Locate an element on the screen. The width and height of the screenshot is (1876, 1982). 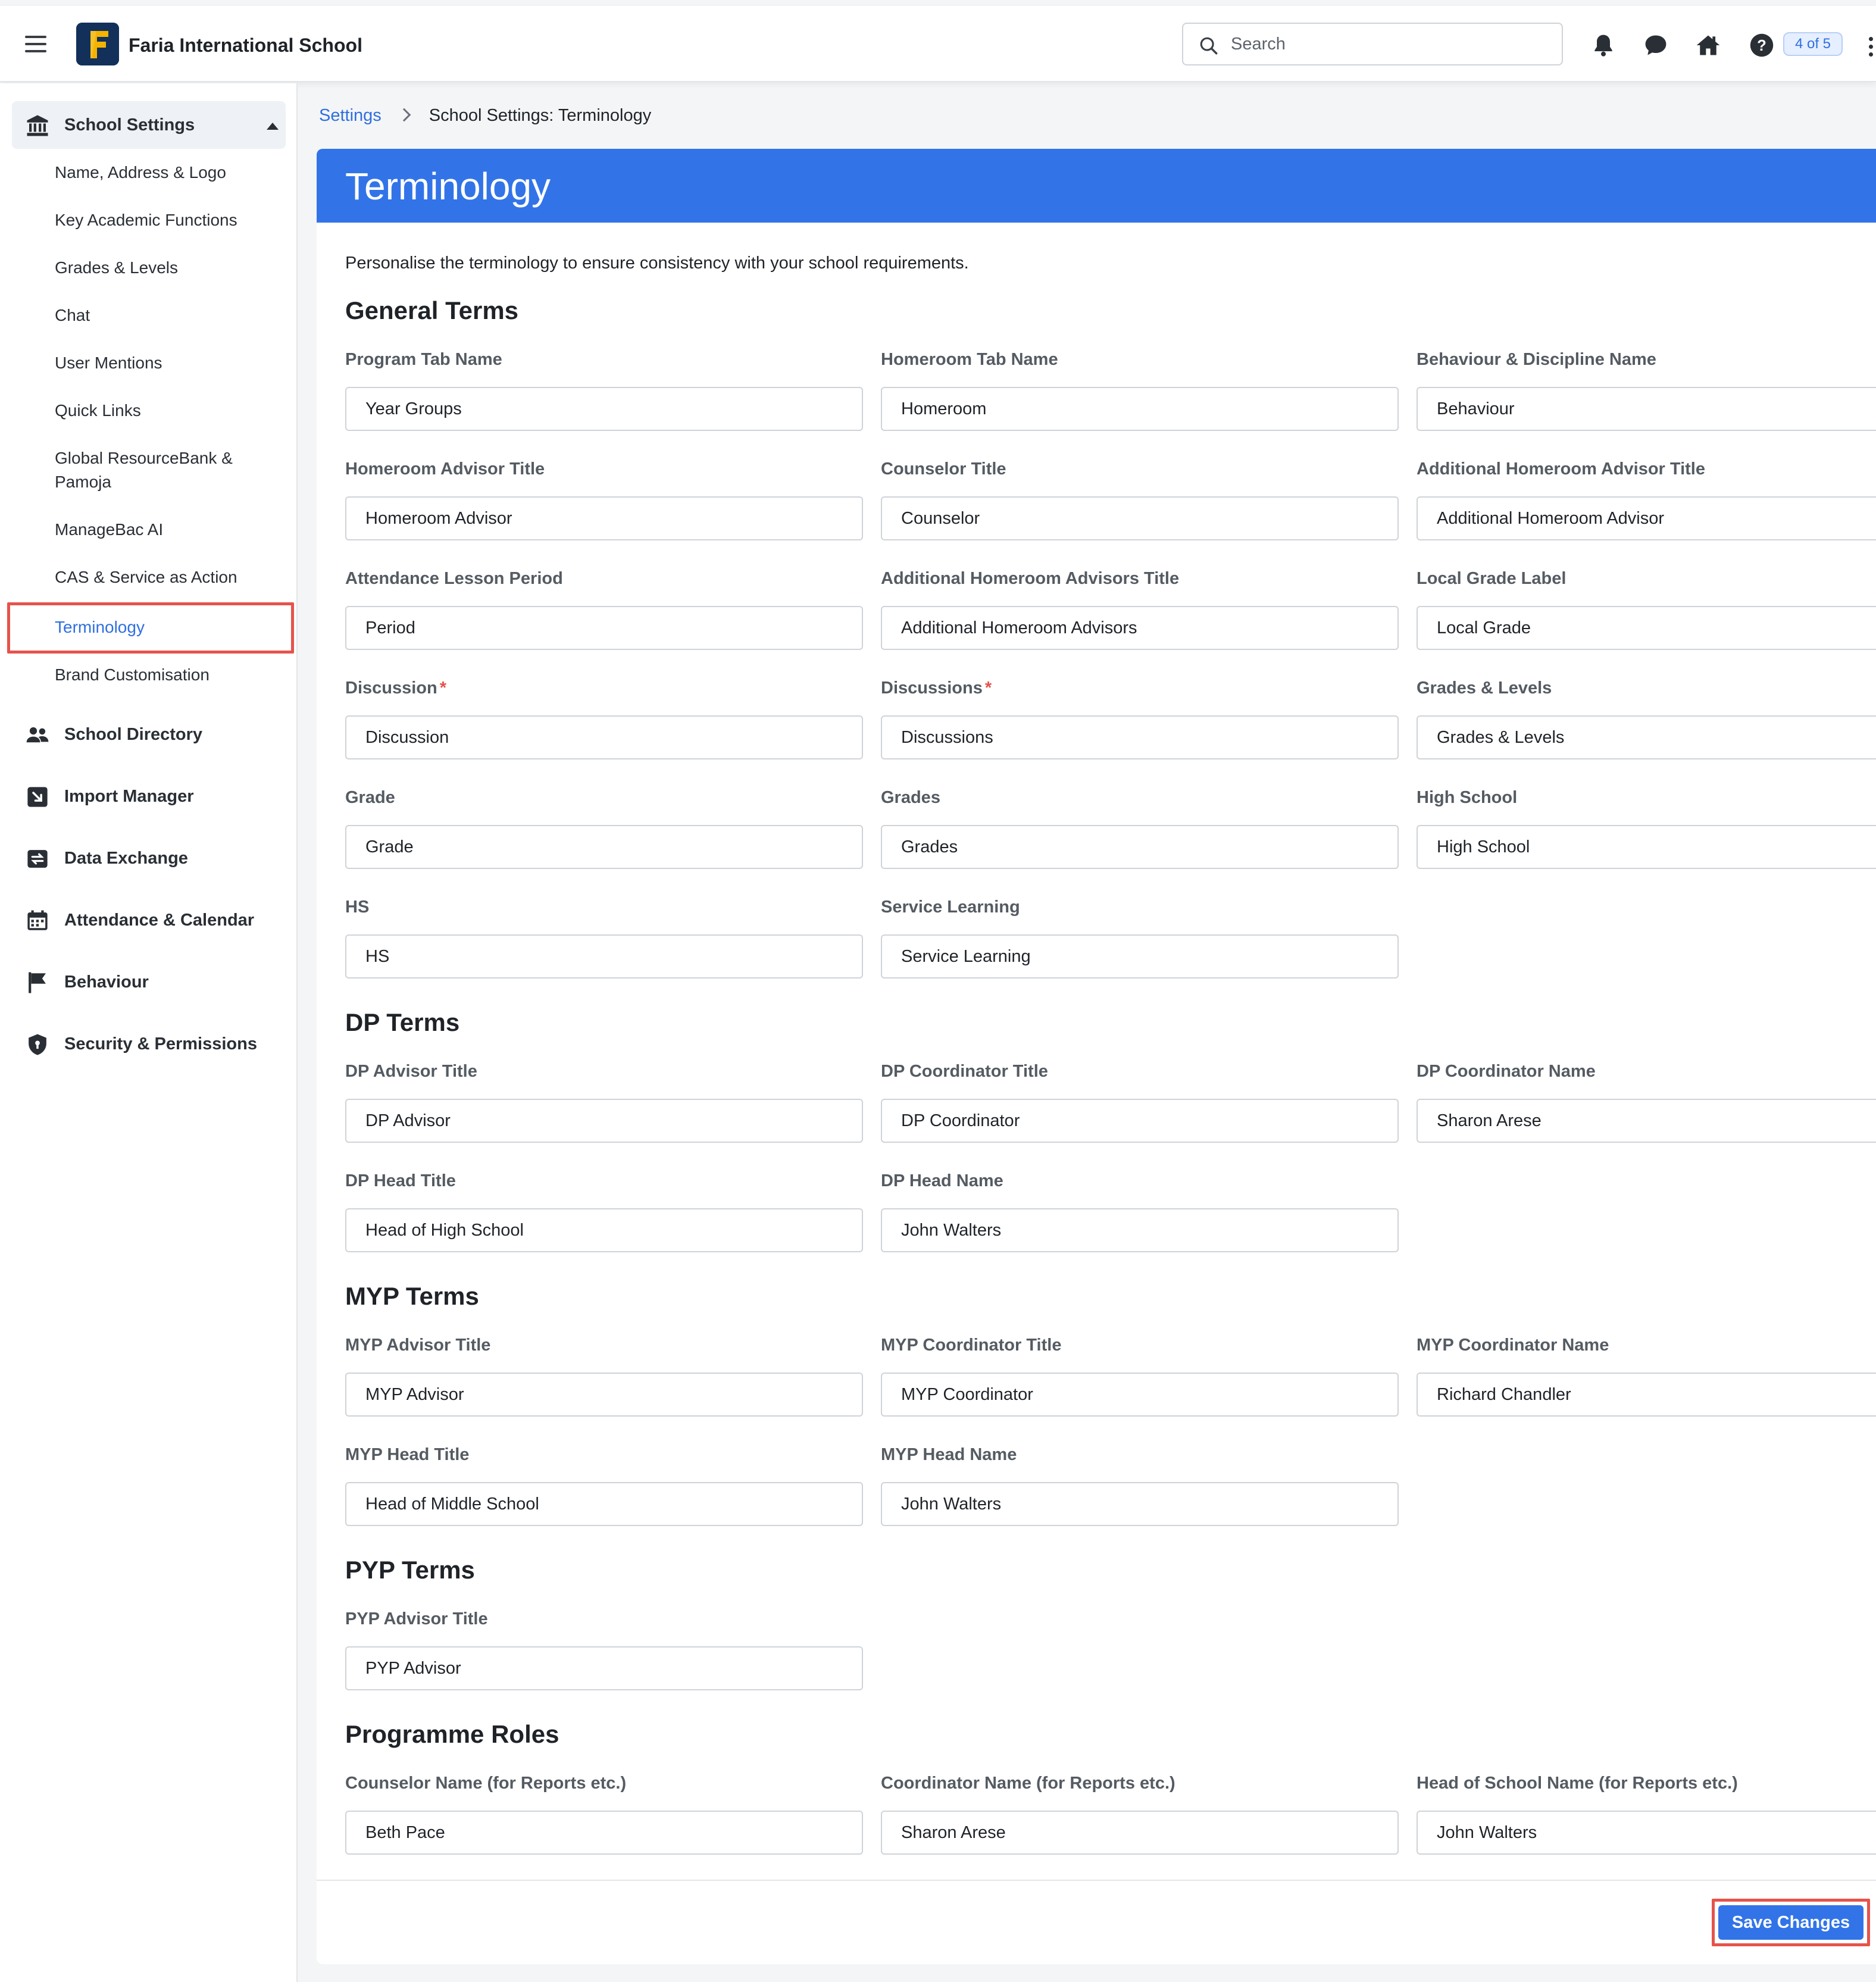
help-icon: ? is located at coordinates (1762, 45).